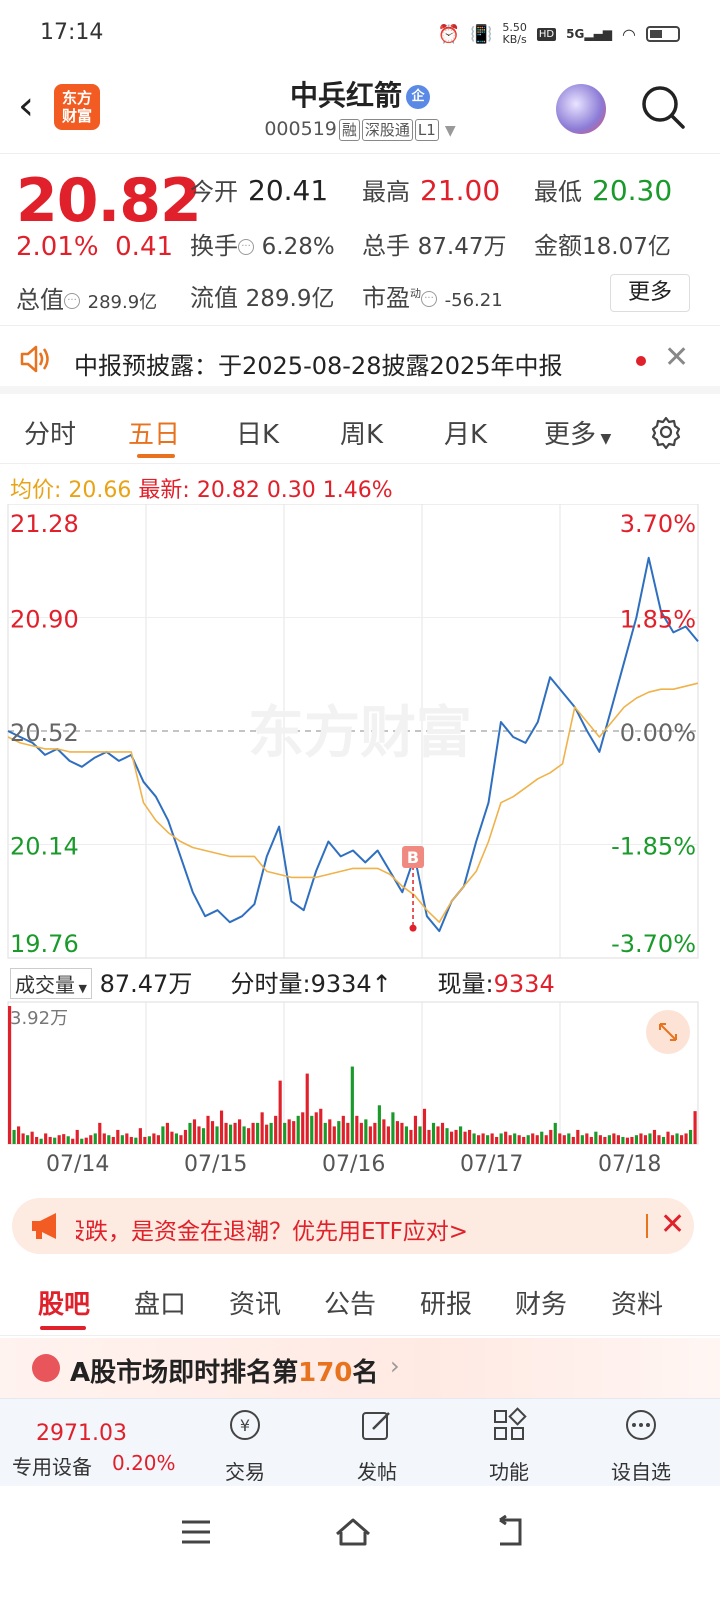  Describe the element at coordinates (426, 130) in the screenshot. I see `level-tag: L1` at that location.